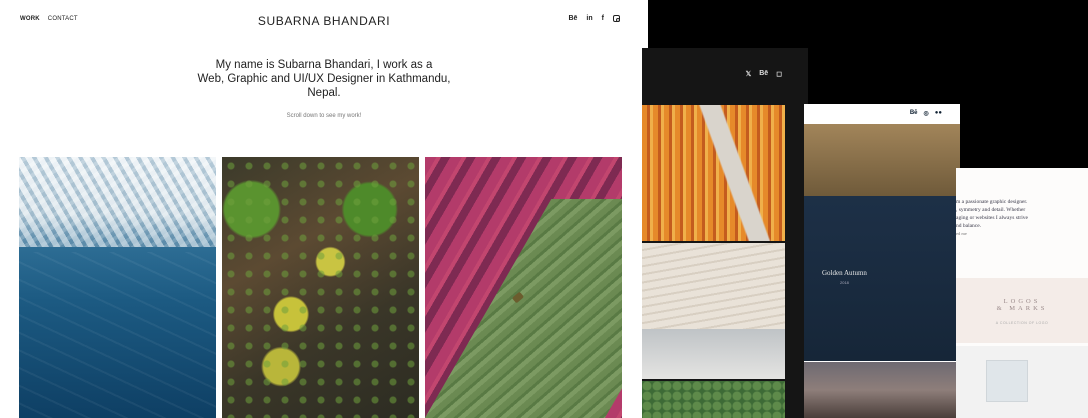 This screenshot has width=1088, height=418. What do you see at coordinates (1022, 323) in the screenshot?
I see `logos-subtitle: A COLLECTION OF LOGO` at bounding box center [1022, 323].